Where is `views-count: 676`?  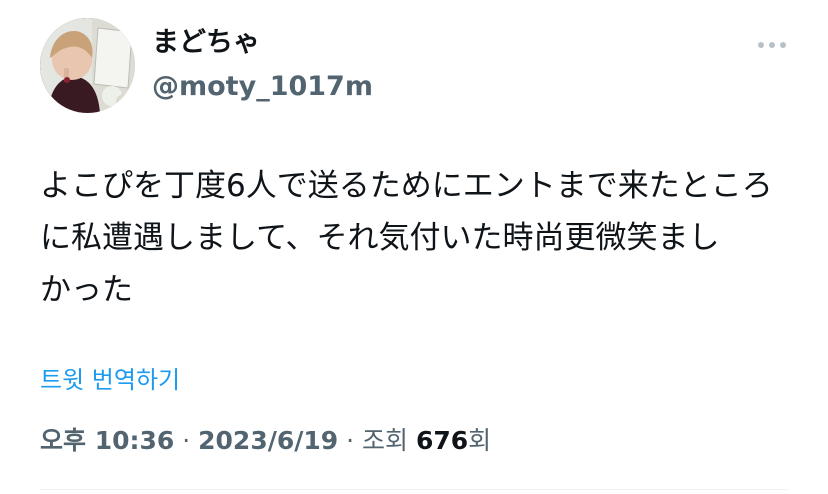 views-count: 676 is located at coordinates (442, 440).